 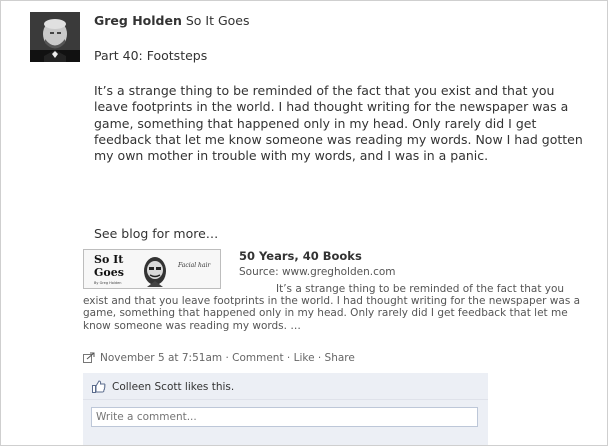 I want to click on post-part-title: Part 40: Footsteps, so click(x=151, y=55).